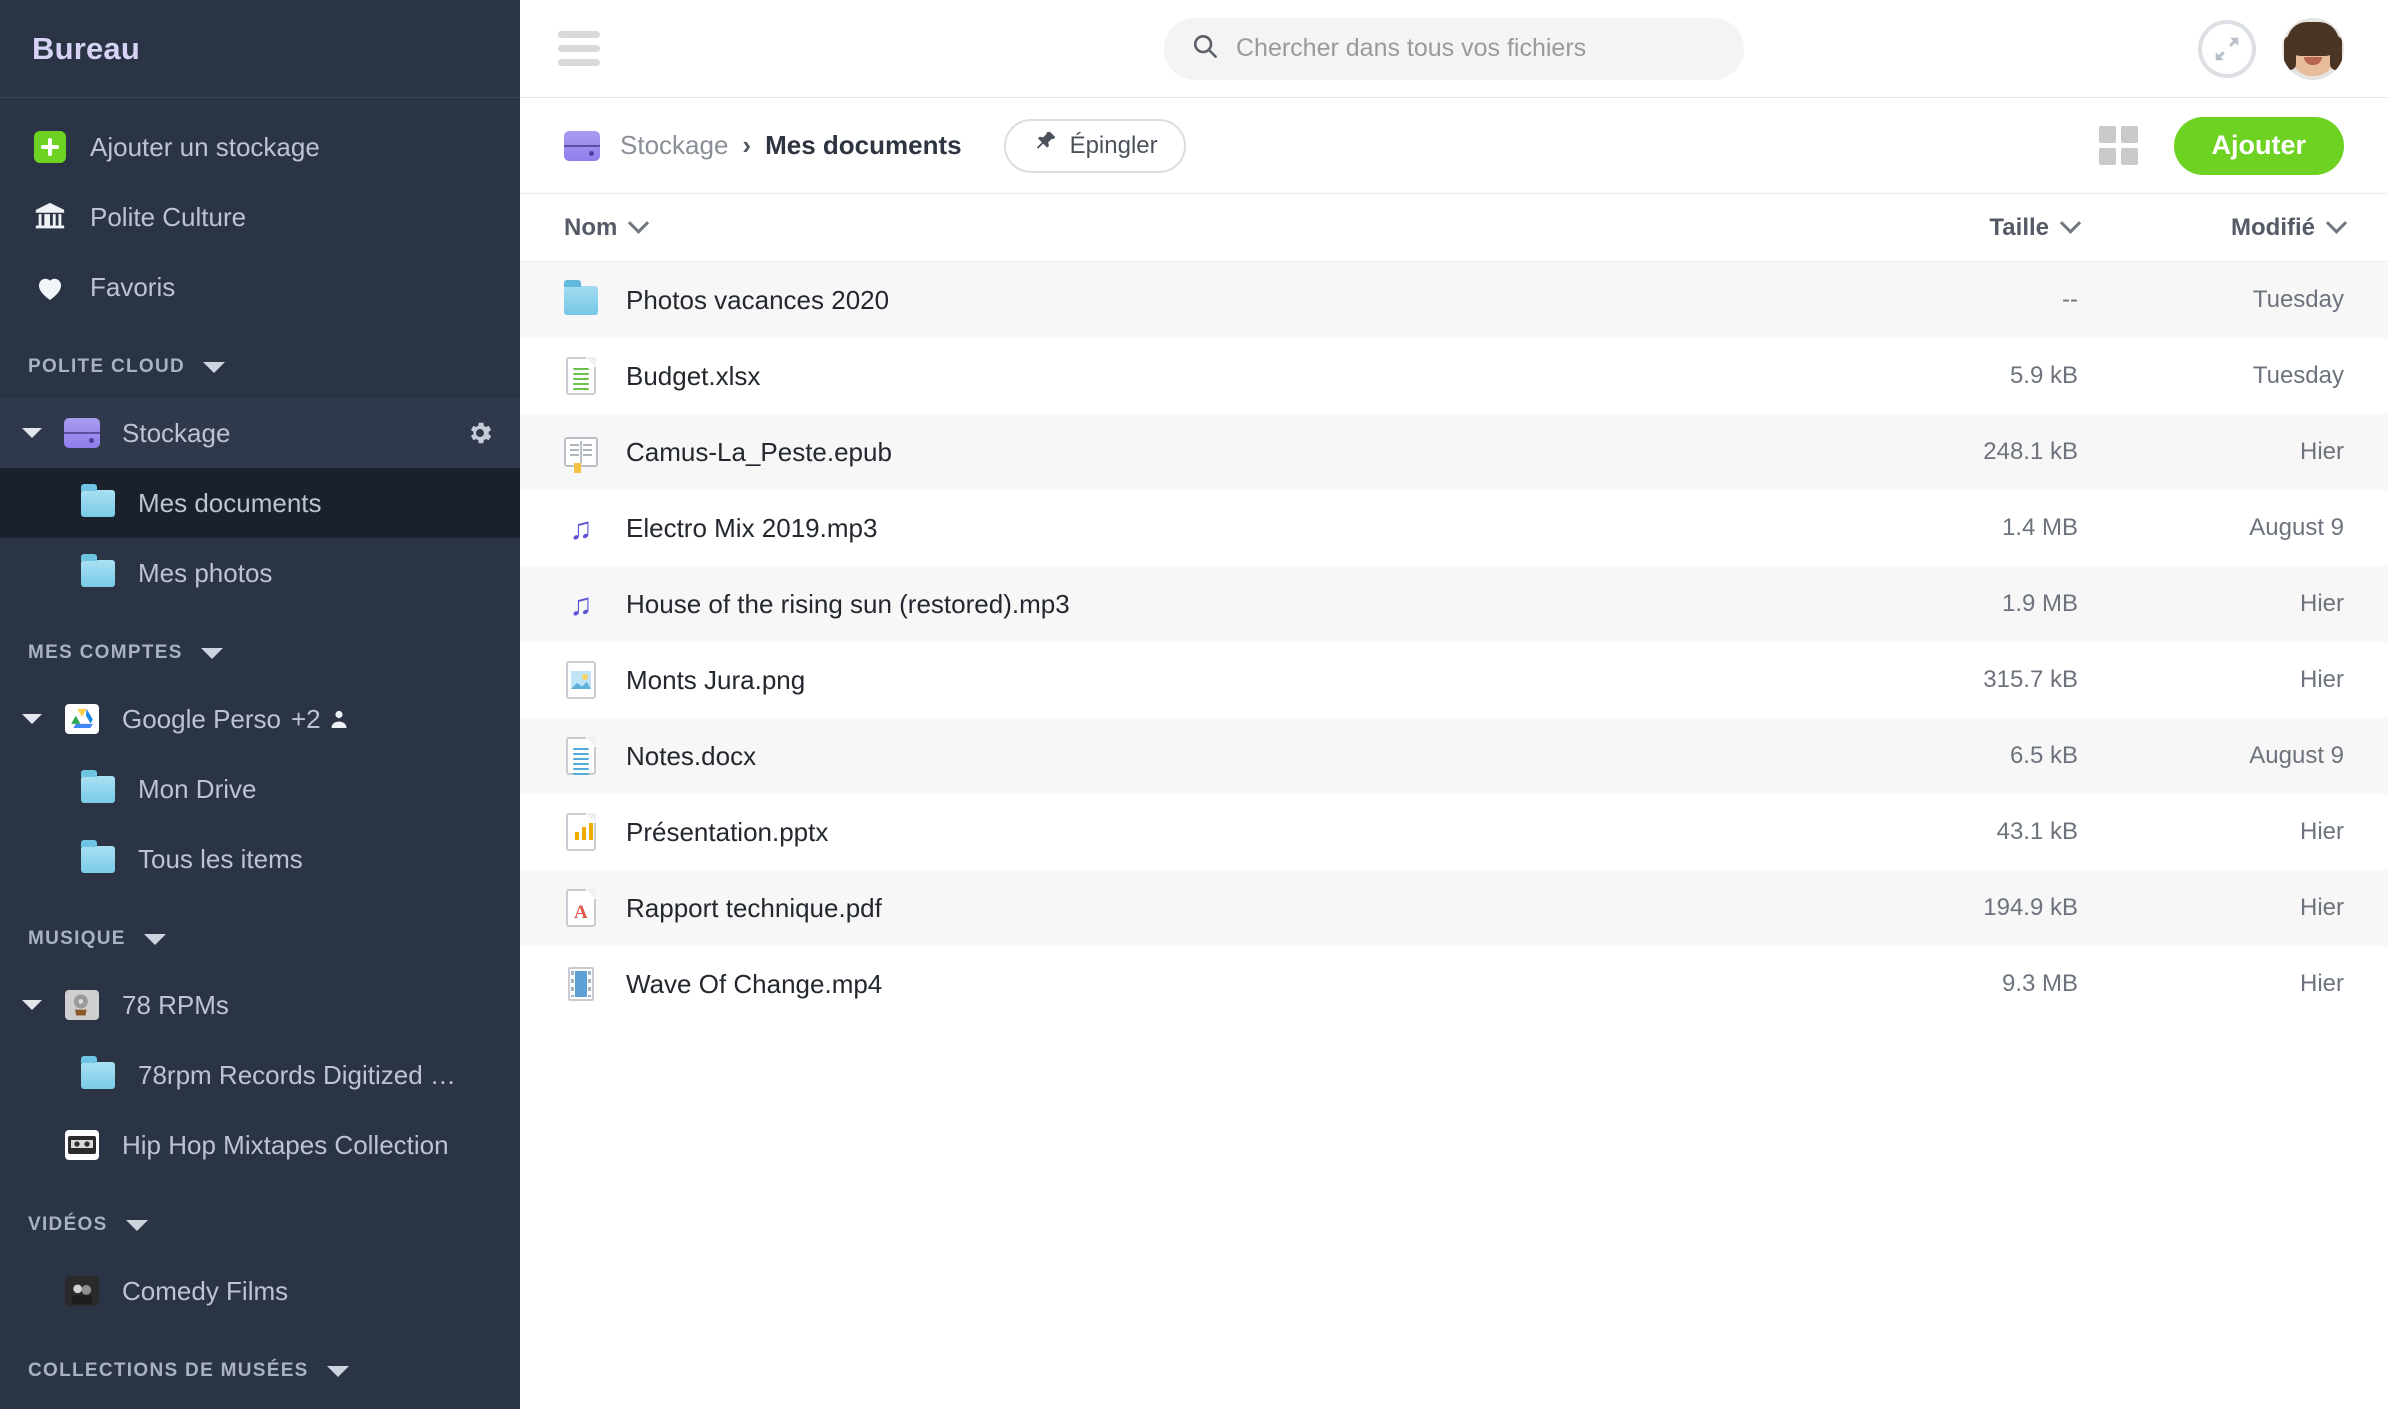 This screenshot has height=1409, width=2388. What do you see at coordinates (260, 503) in the screenshot?
I see `sidebar-item-mes-documents: Mes documents` at bounding box center [260, 503].